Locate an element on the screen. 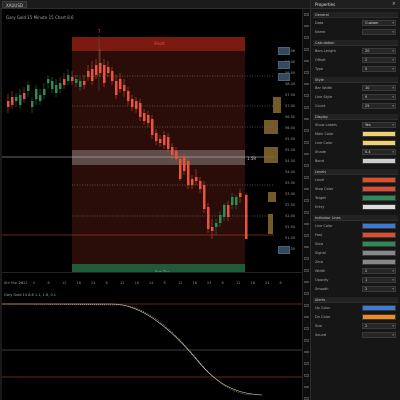 The width and height of the screenshot is (400, 400). property-row: Line Style 0 is located at coordinates (355, 97).